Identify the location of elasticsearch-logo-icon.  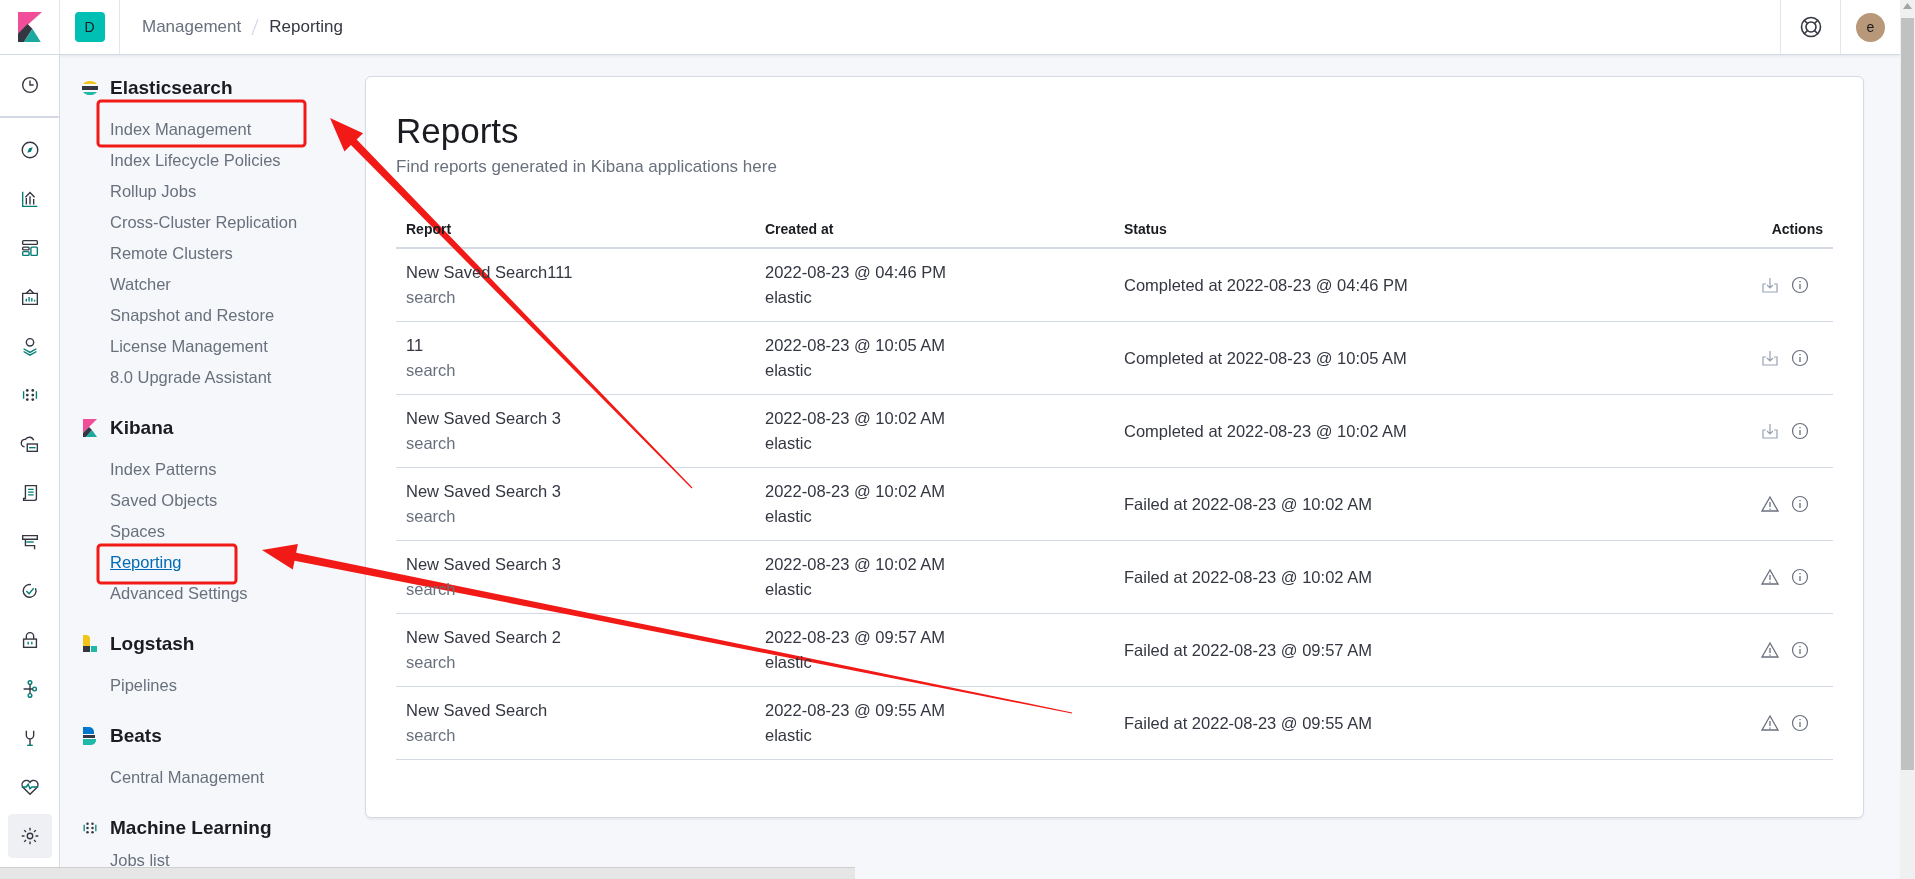
(90, 88).